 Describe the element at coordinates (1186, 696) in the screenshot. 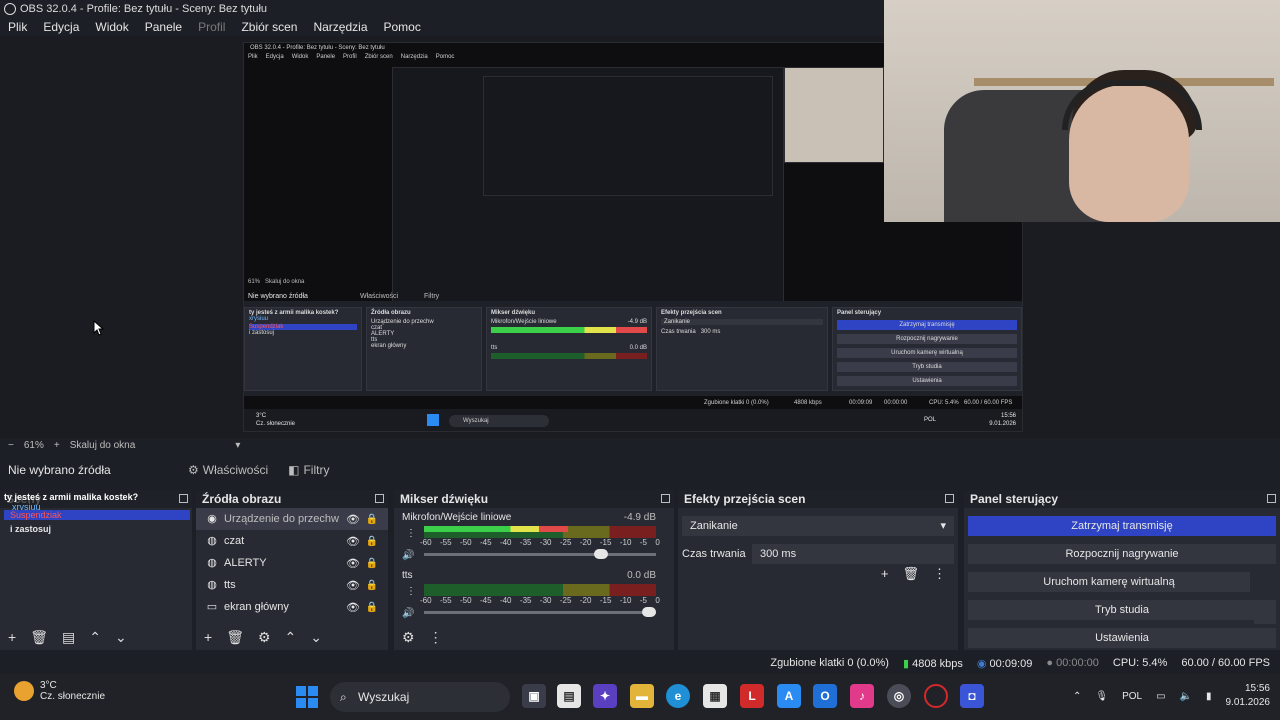

I see `volume-icon: 🔈` at that location.